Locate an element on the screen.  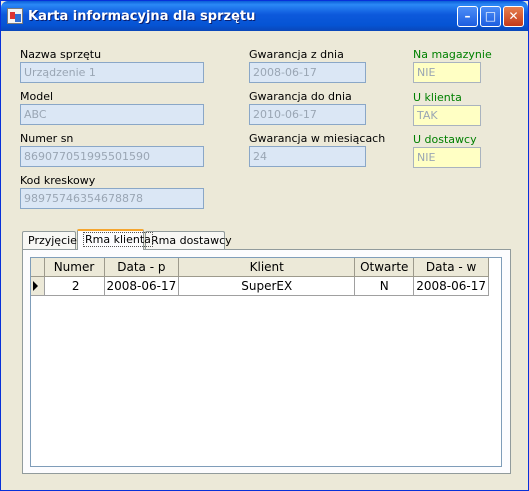
cell-klient: SuperEX is located at coordinates (267, 286).